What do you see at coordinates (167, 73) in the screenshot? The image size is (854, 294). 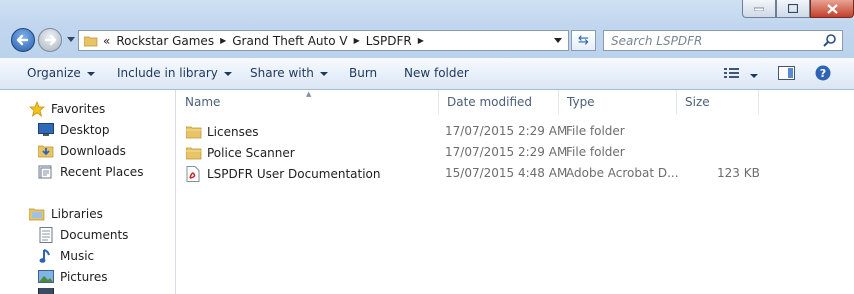 I see `include-in-library-label: Include in library` at bounding box center [167, 73].